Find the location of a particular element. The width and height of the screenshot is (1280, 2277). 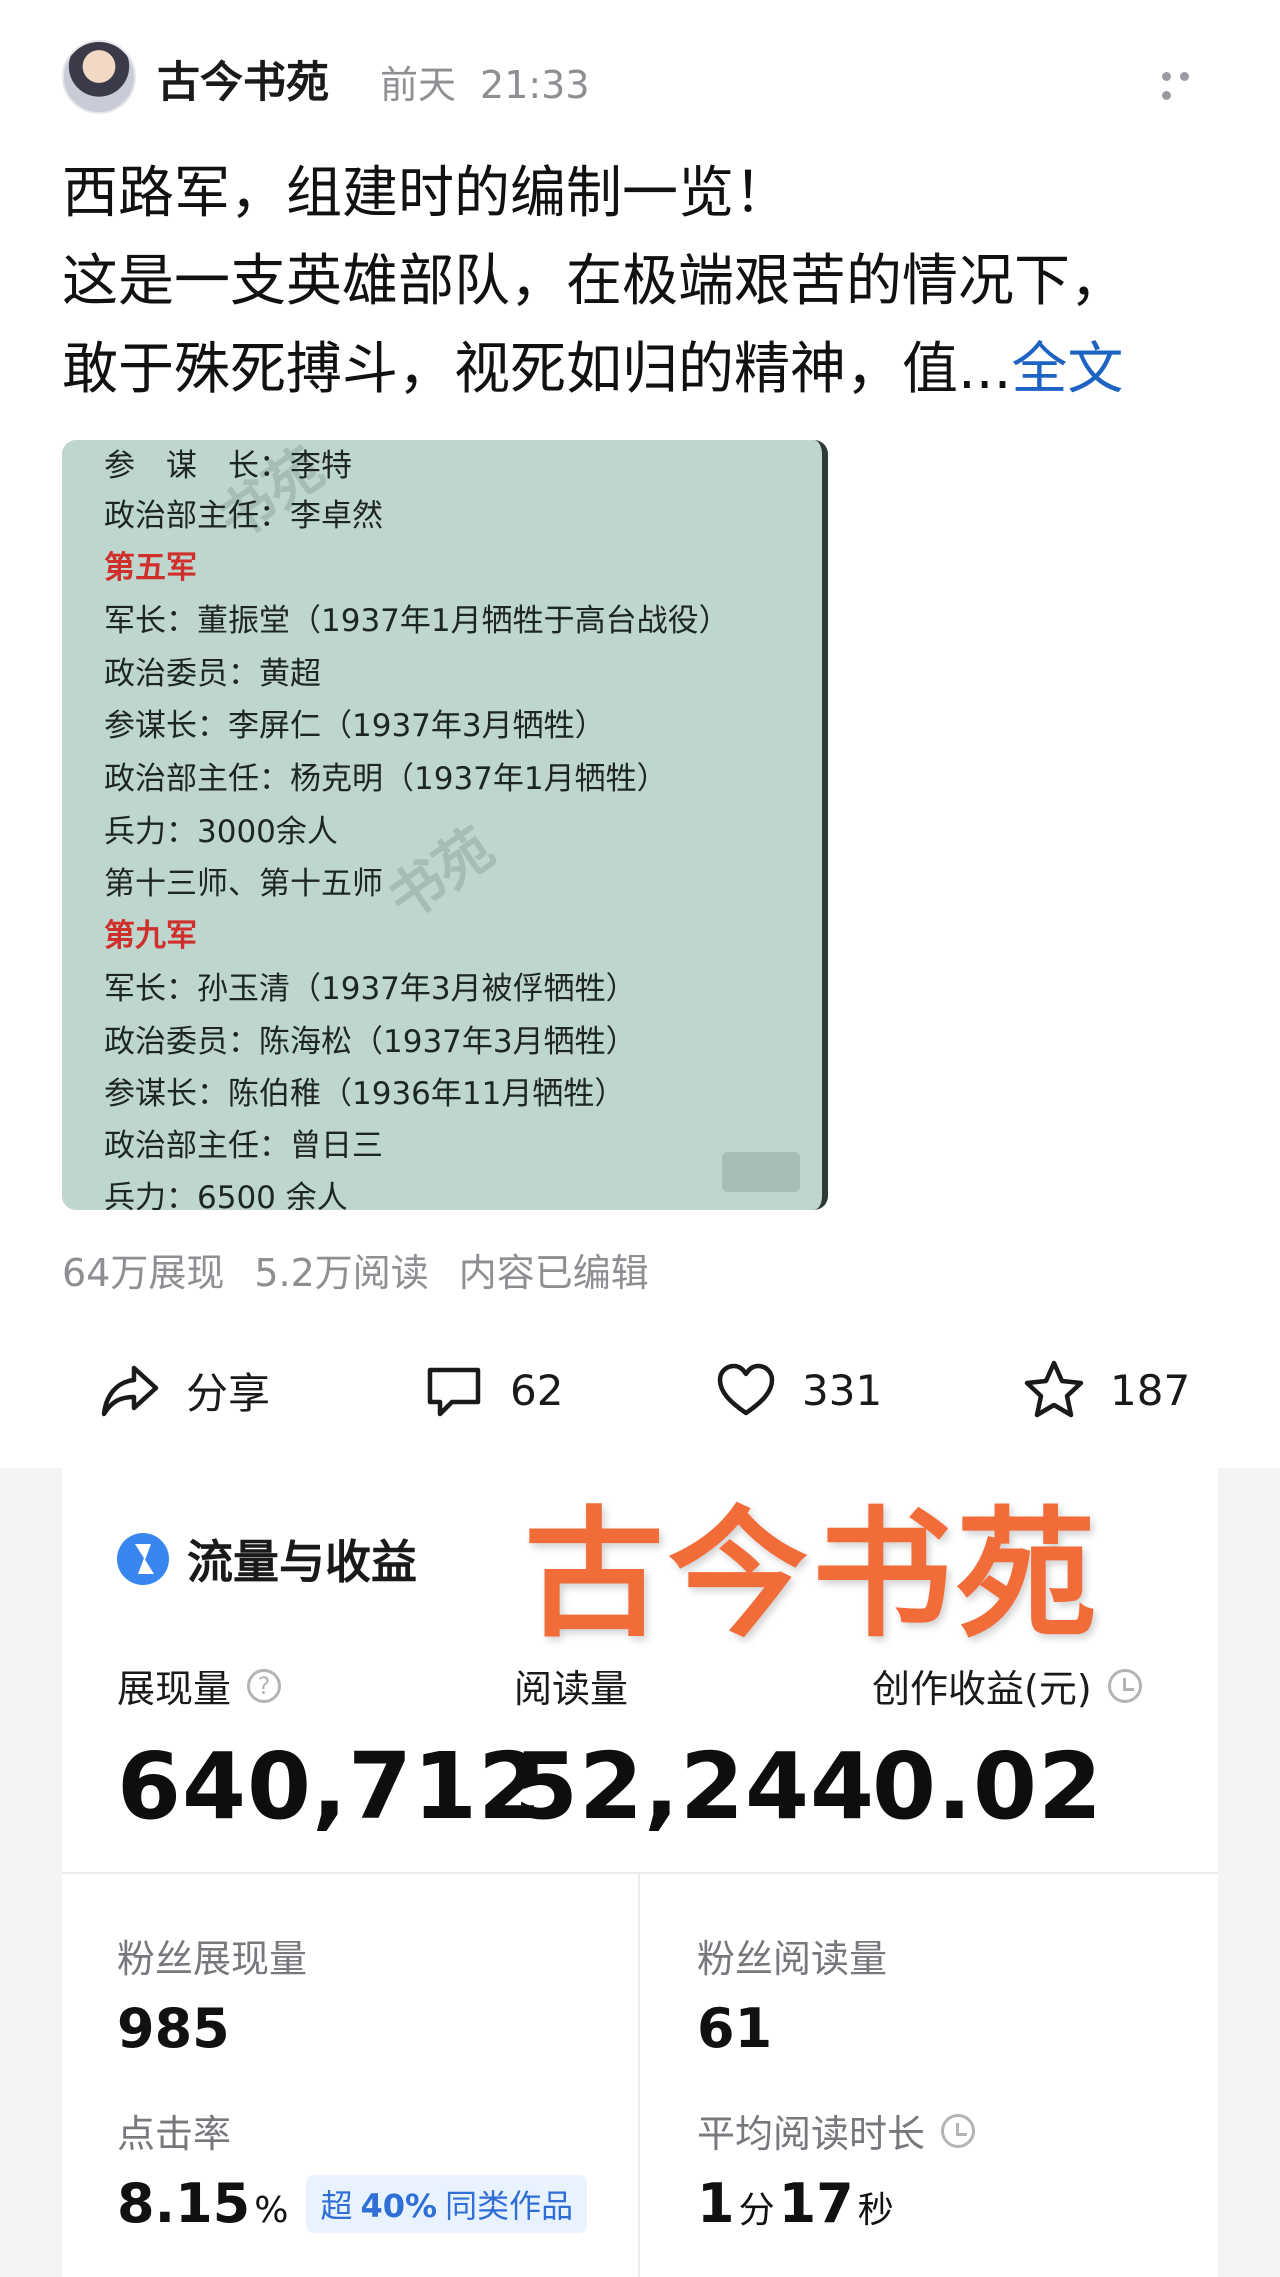

click-rate-label: 点击率 is located at coordinates (174, 2134).